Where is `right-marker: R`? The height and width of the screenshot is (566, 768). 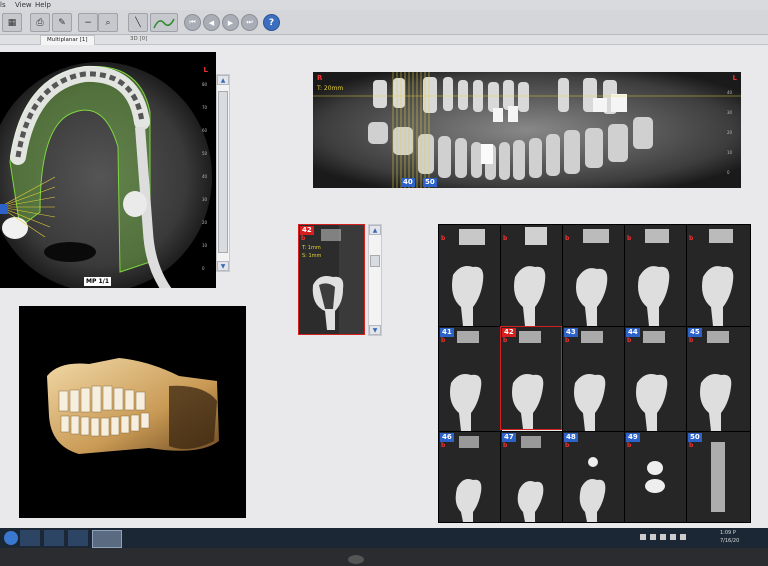
right-marker: R is located at coordinates (320, 78).